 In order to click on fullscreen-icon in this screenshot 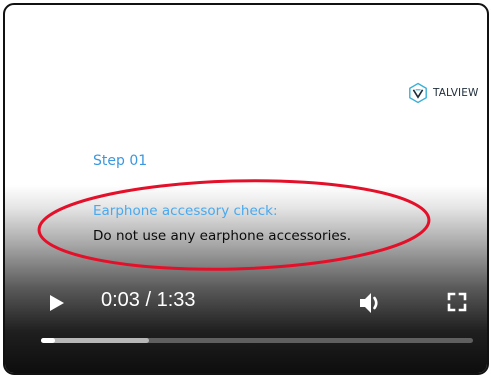, I will do `click(457, 302)`.